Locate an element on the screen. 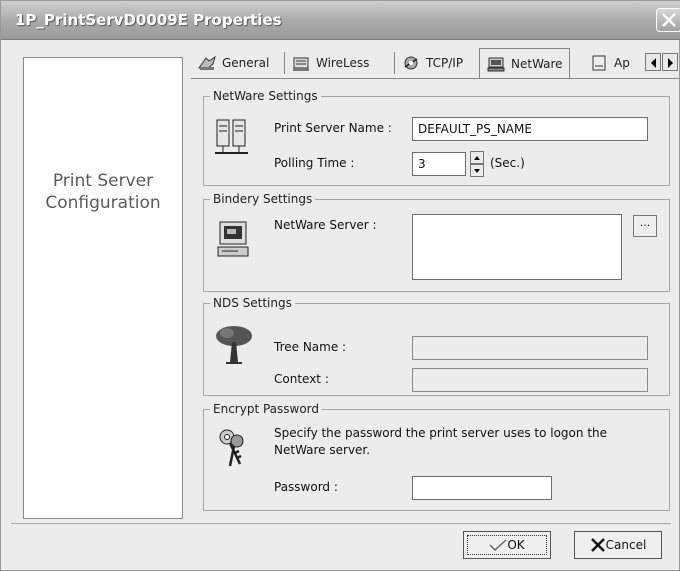 The image size is (680, 571). sidebar-brand: Print Server Configuration is located at coordinates (103, 192).